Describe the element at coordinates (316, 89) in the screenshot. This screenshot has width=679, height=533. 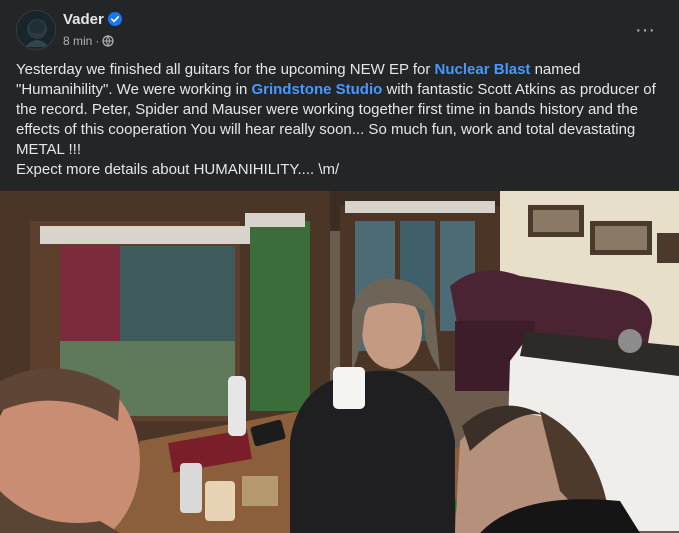
I see `grindstone-studio-link: Grindstone Studio` at that location.